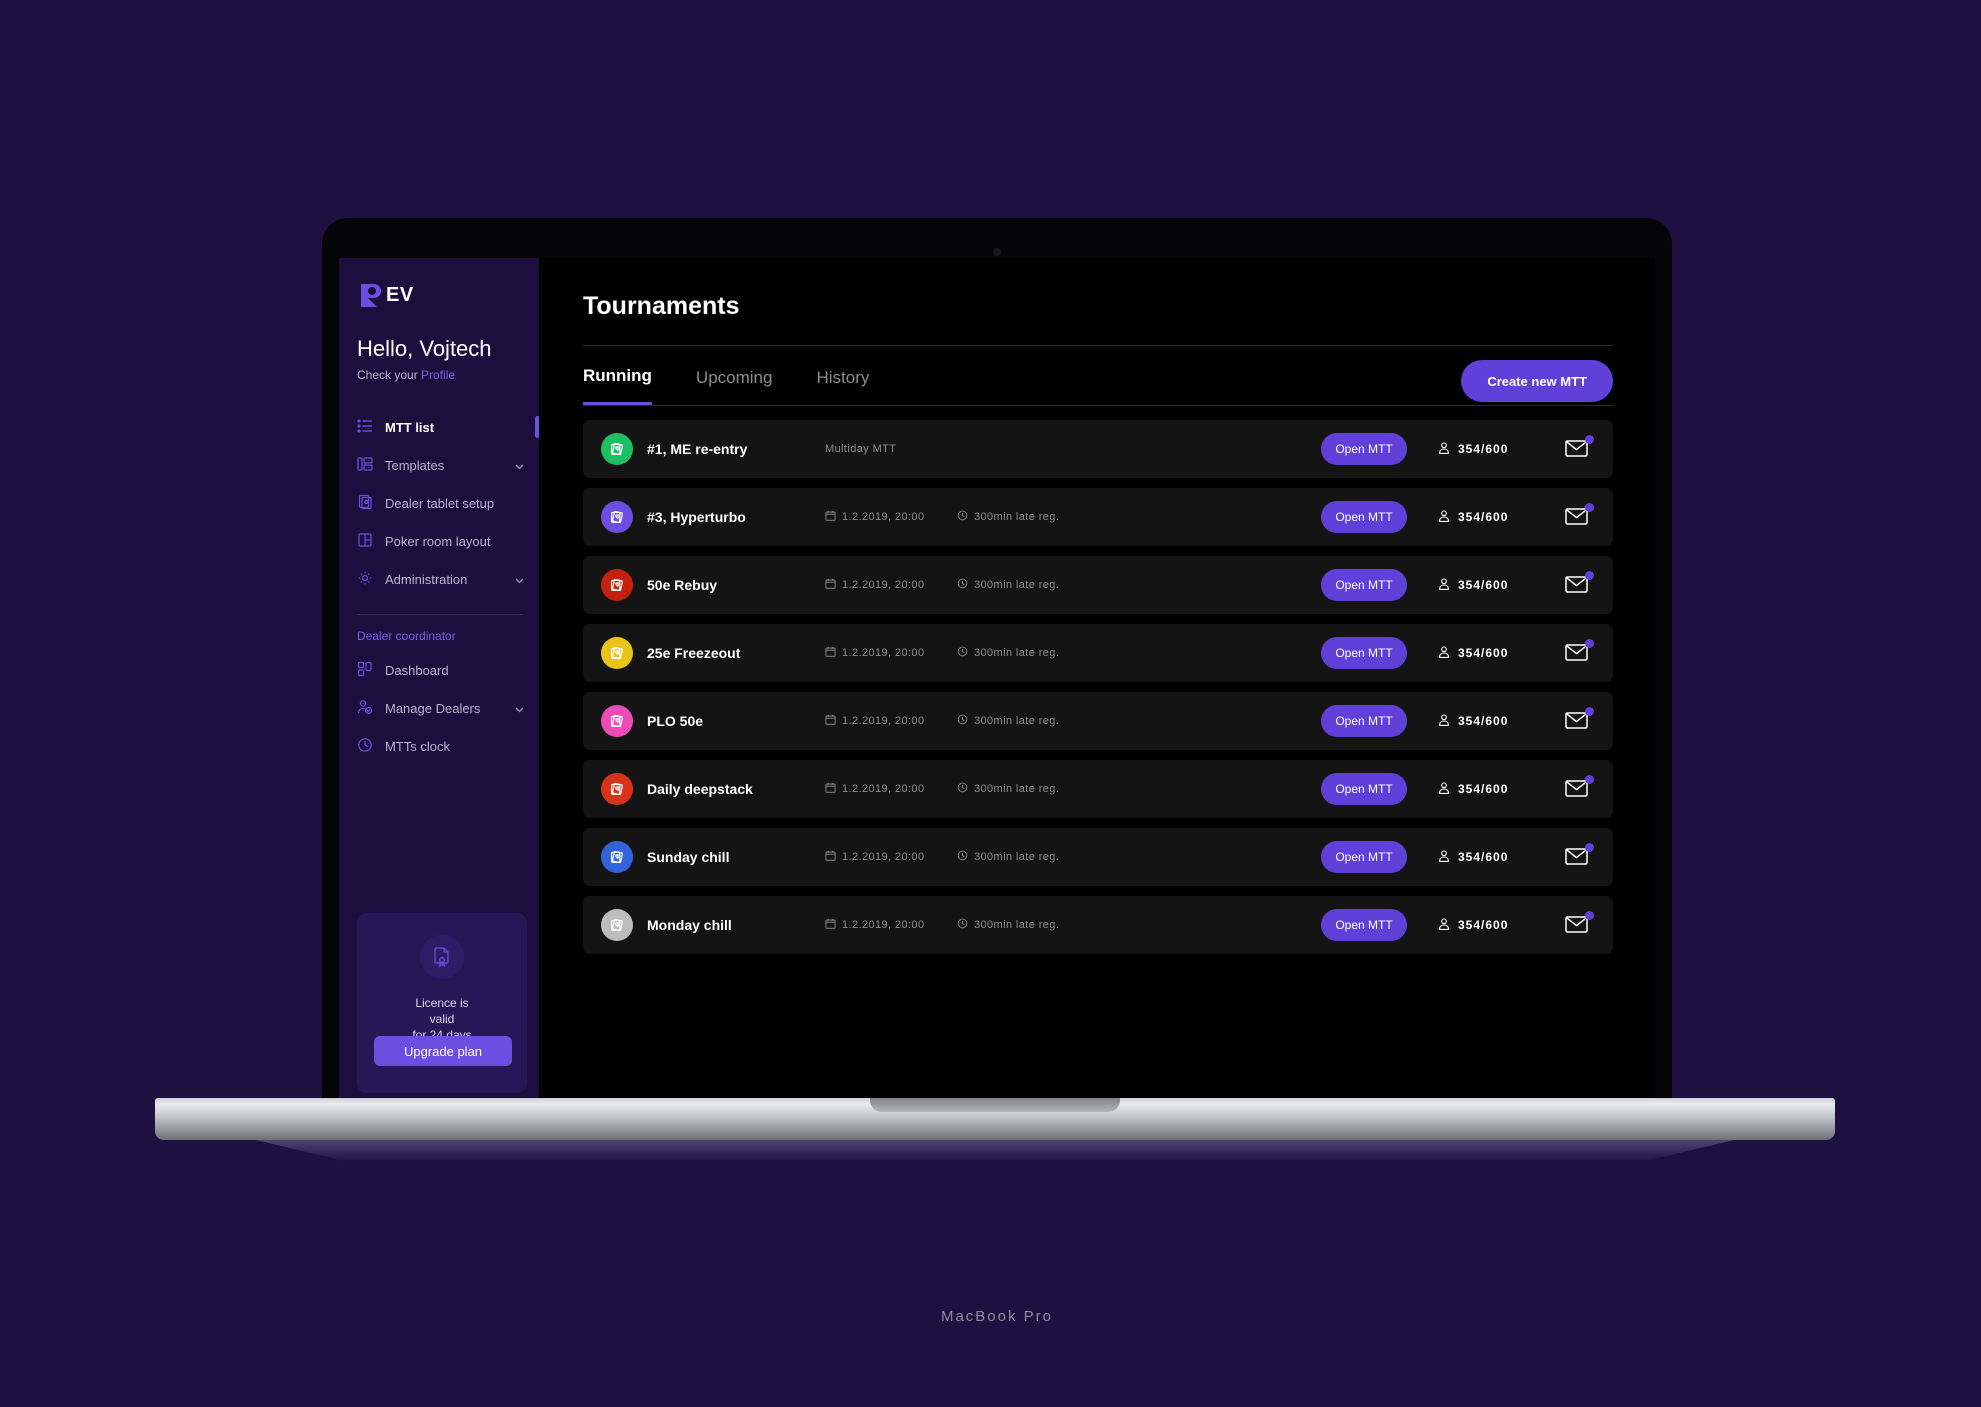 Image resolution: width=1981 pixels, height=1407 pixels. Describe the element at coordinates (439, 427) in the screenshot. I see `sidebar-item-mtt-list: MTT list` at that location.